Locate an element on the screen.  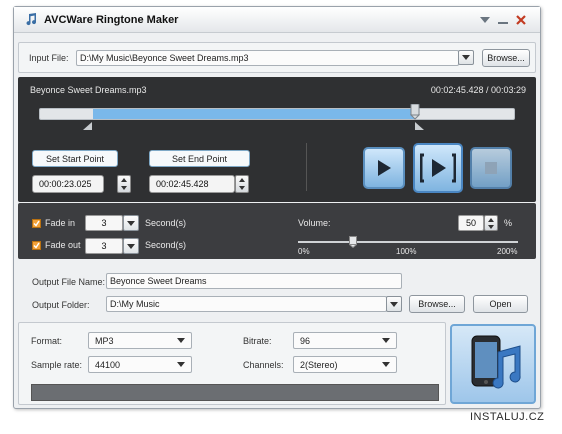
play-selection-button is located at coordinates (438, 168).